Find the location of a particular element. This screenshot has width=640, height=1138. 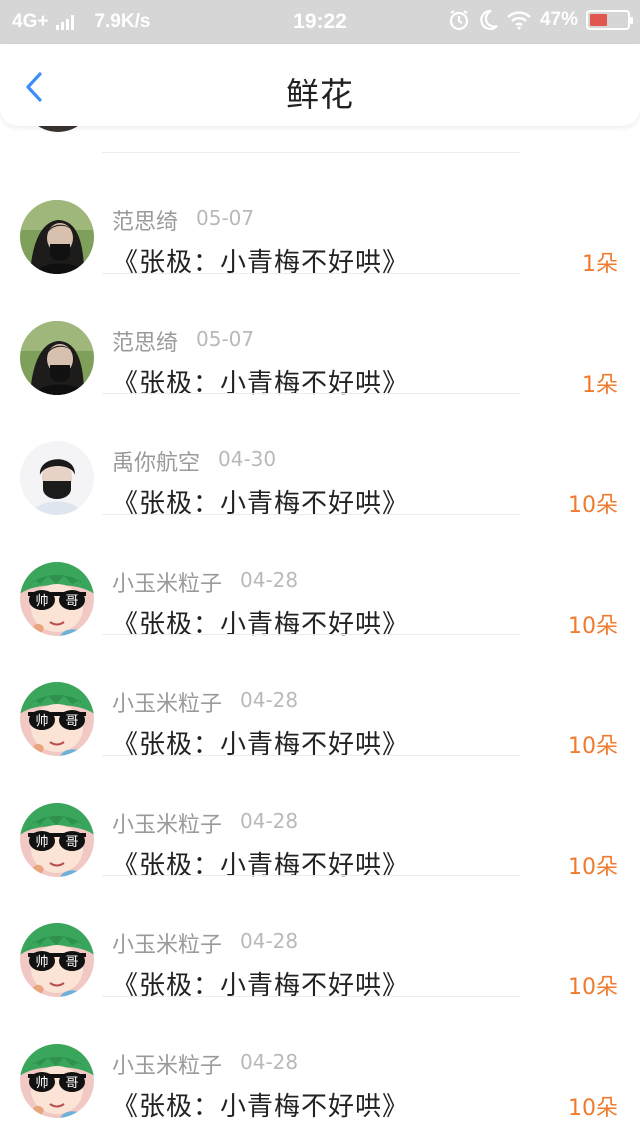

battery-icon is located at coordinates (609, 20).